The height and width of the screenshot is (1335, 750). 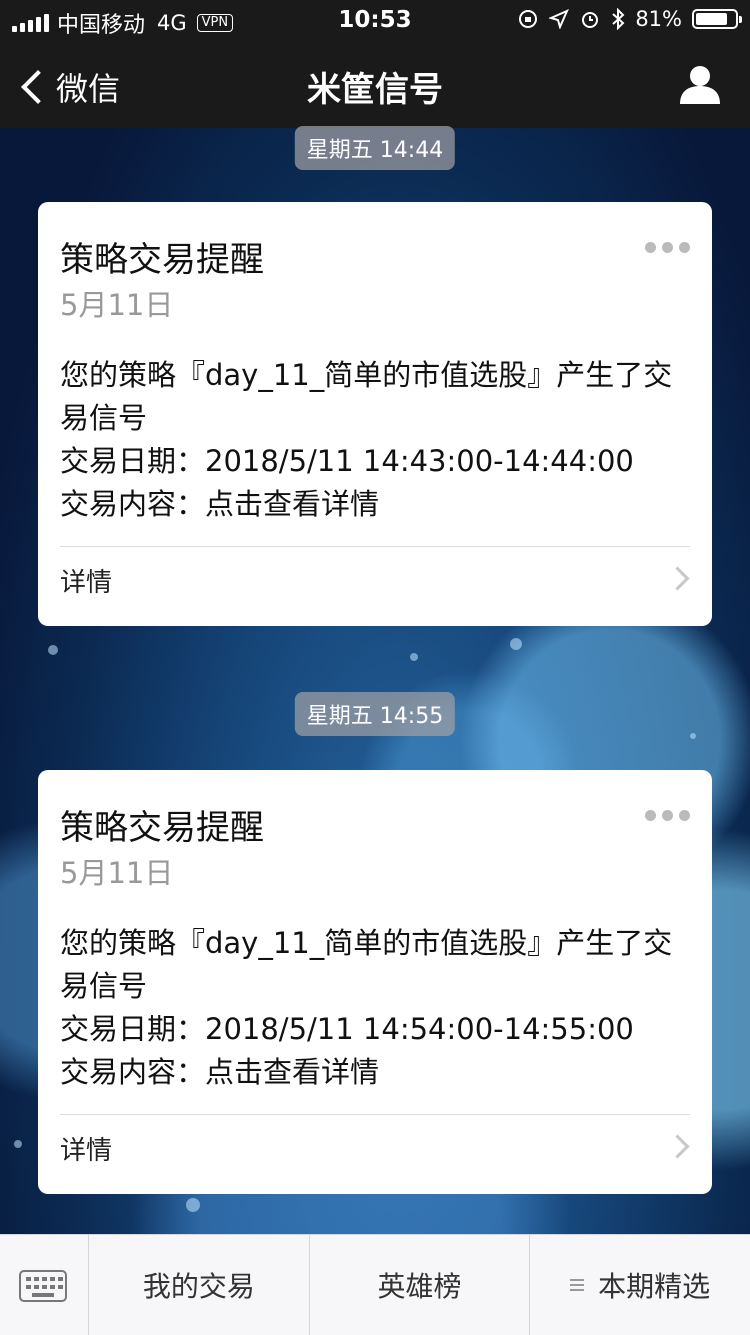 What do you see at coordinates (528, 19) in the screenshot?
I see `orientation-lock-icon` at bounding box center [528, 19].